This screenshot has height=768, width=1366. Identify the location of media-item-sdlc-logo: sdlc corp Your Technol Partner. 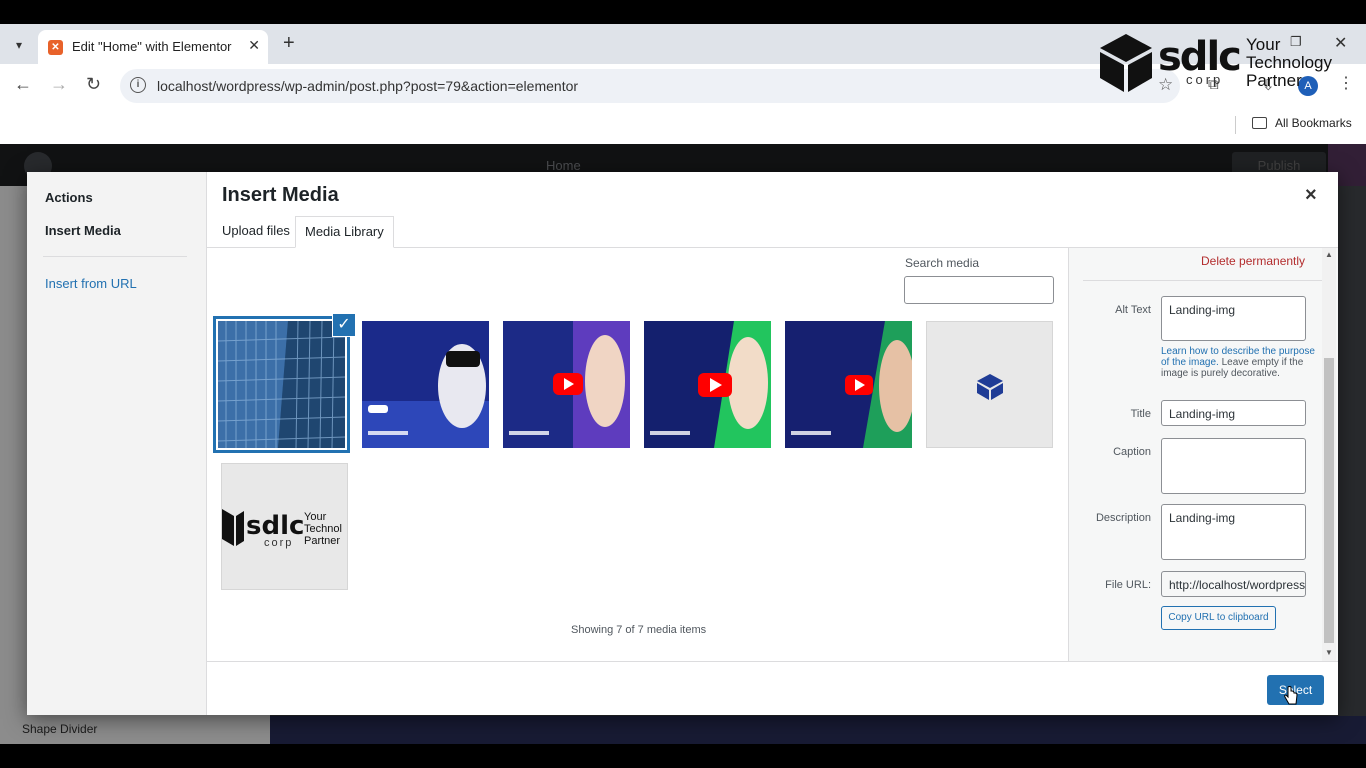
(284, 526).